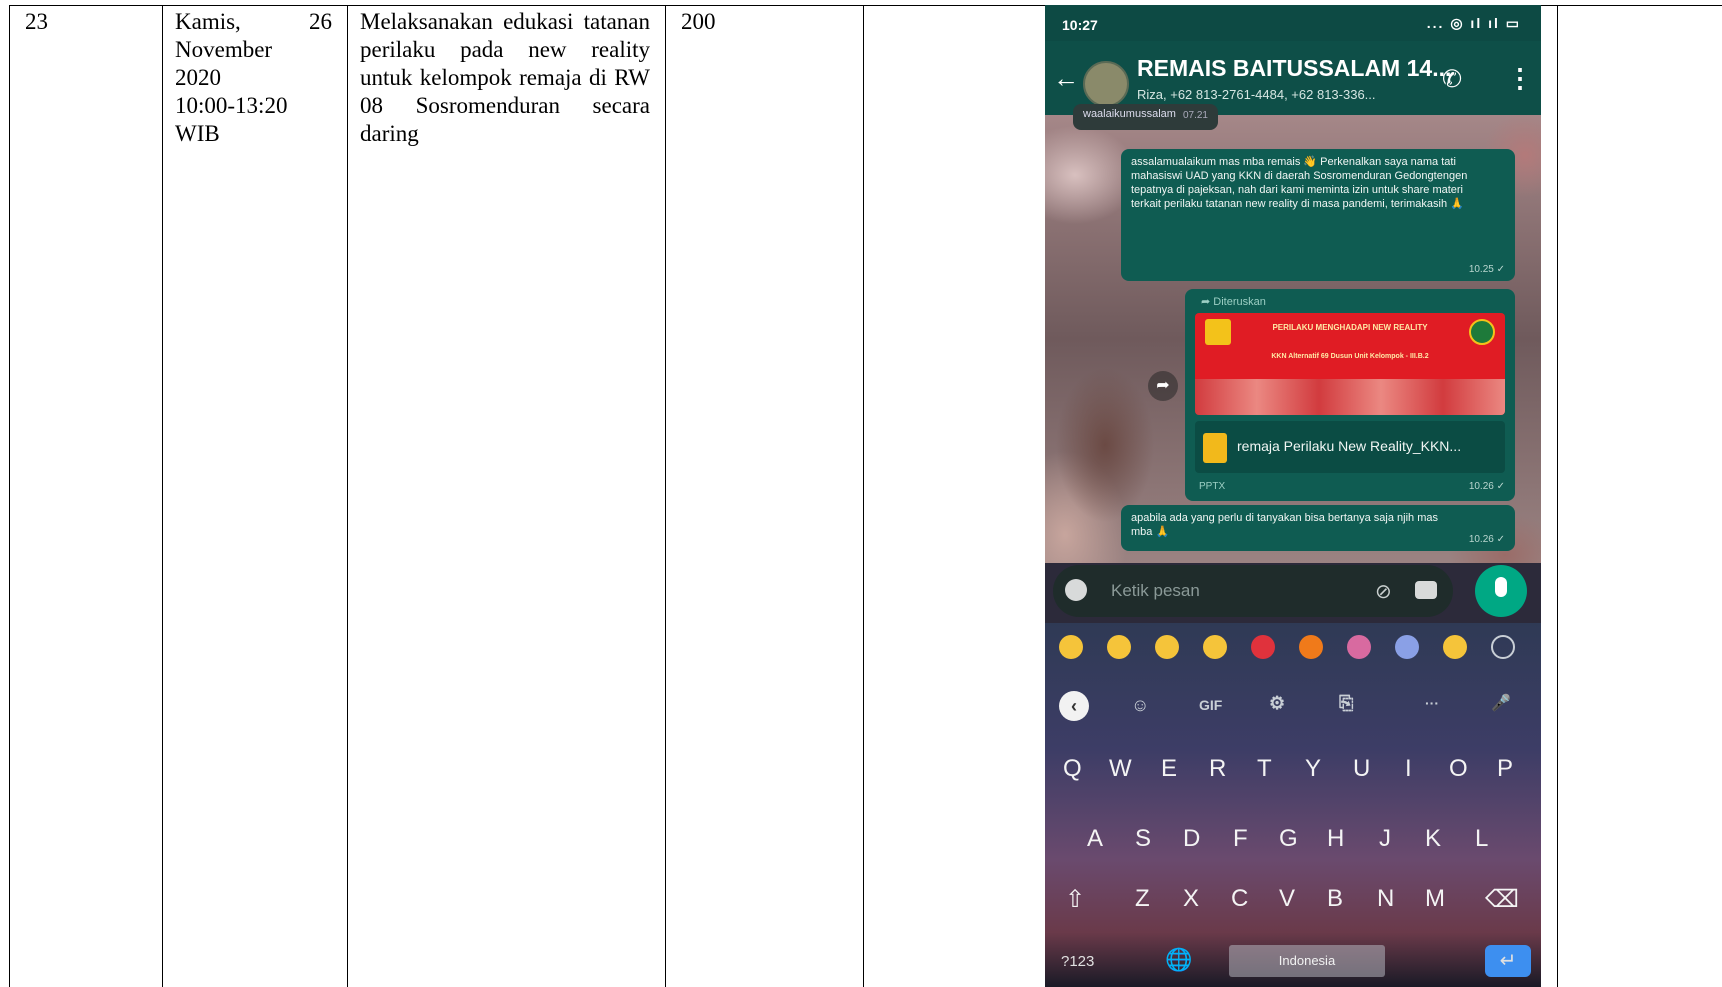 The height and width of the screenshot is (987, 1722). What do you see at coordinates (1075, 899) in the screenshot?
I see `shift-key-icon: ⇧` at bounding box center [1075, 899].